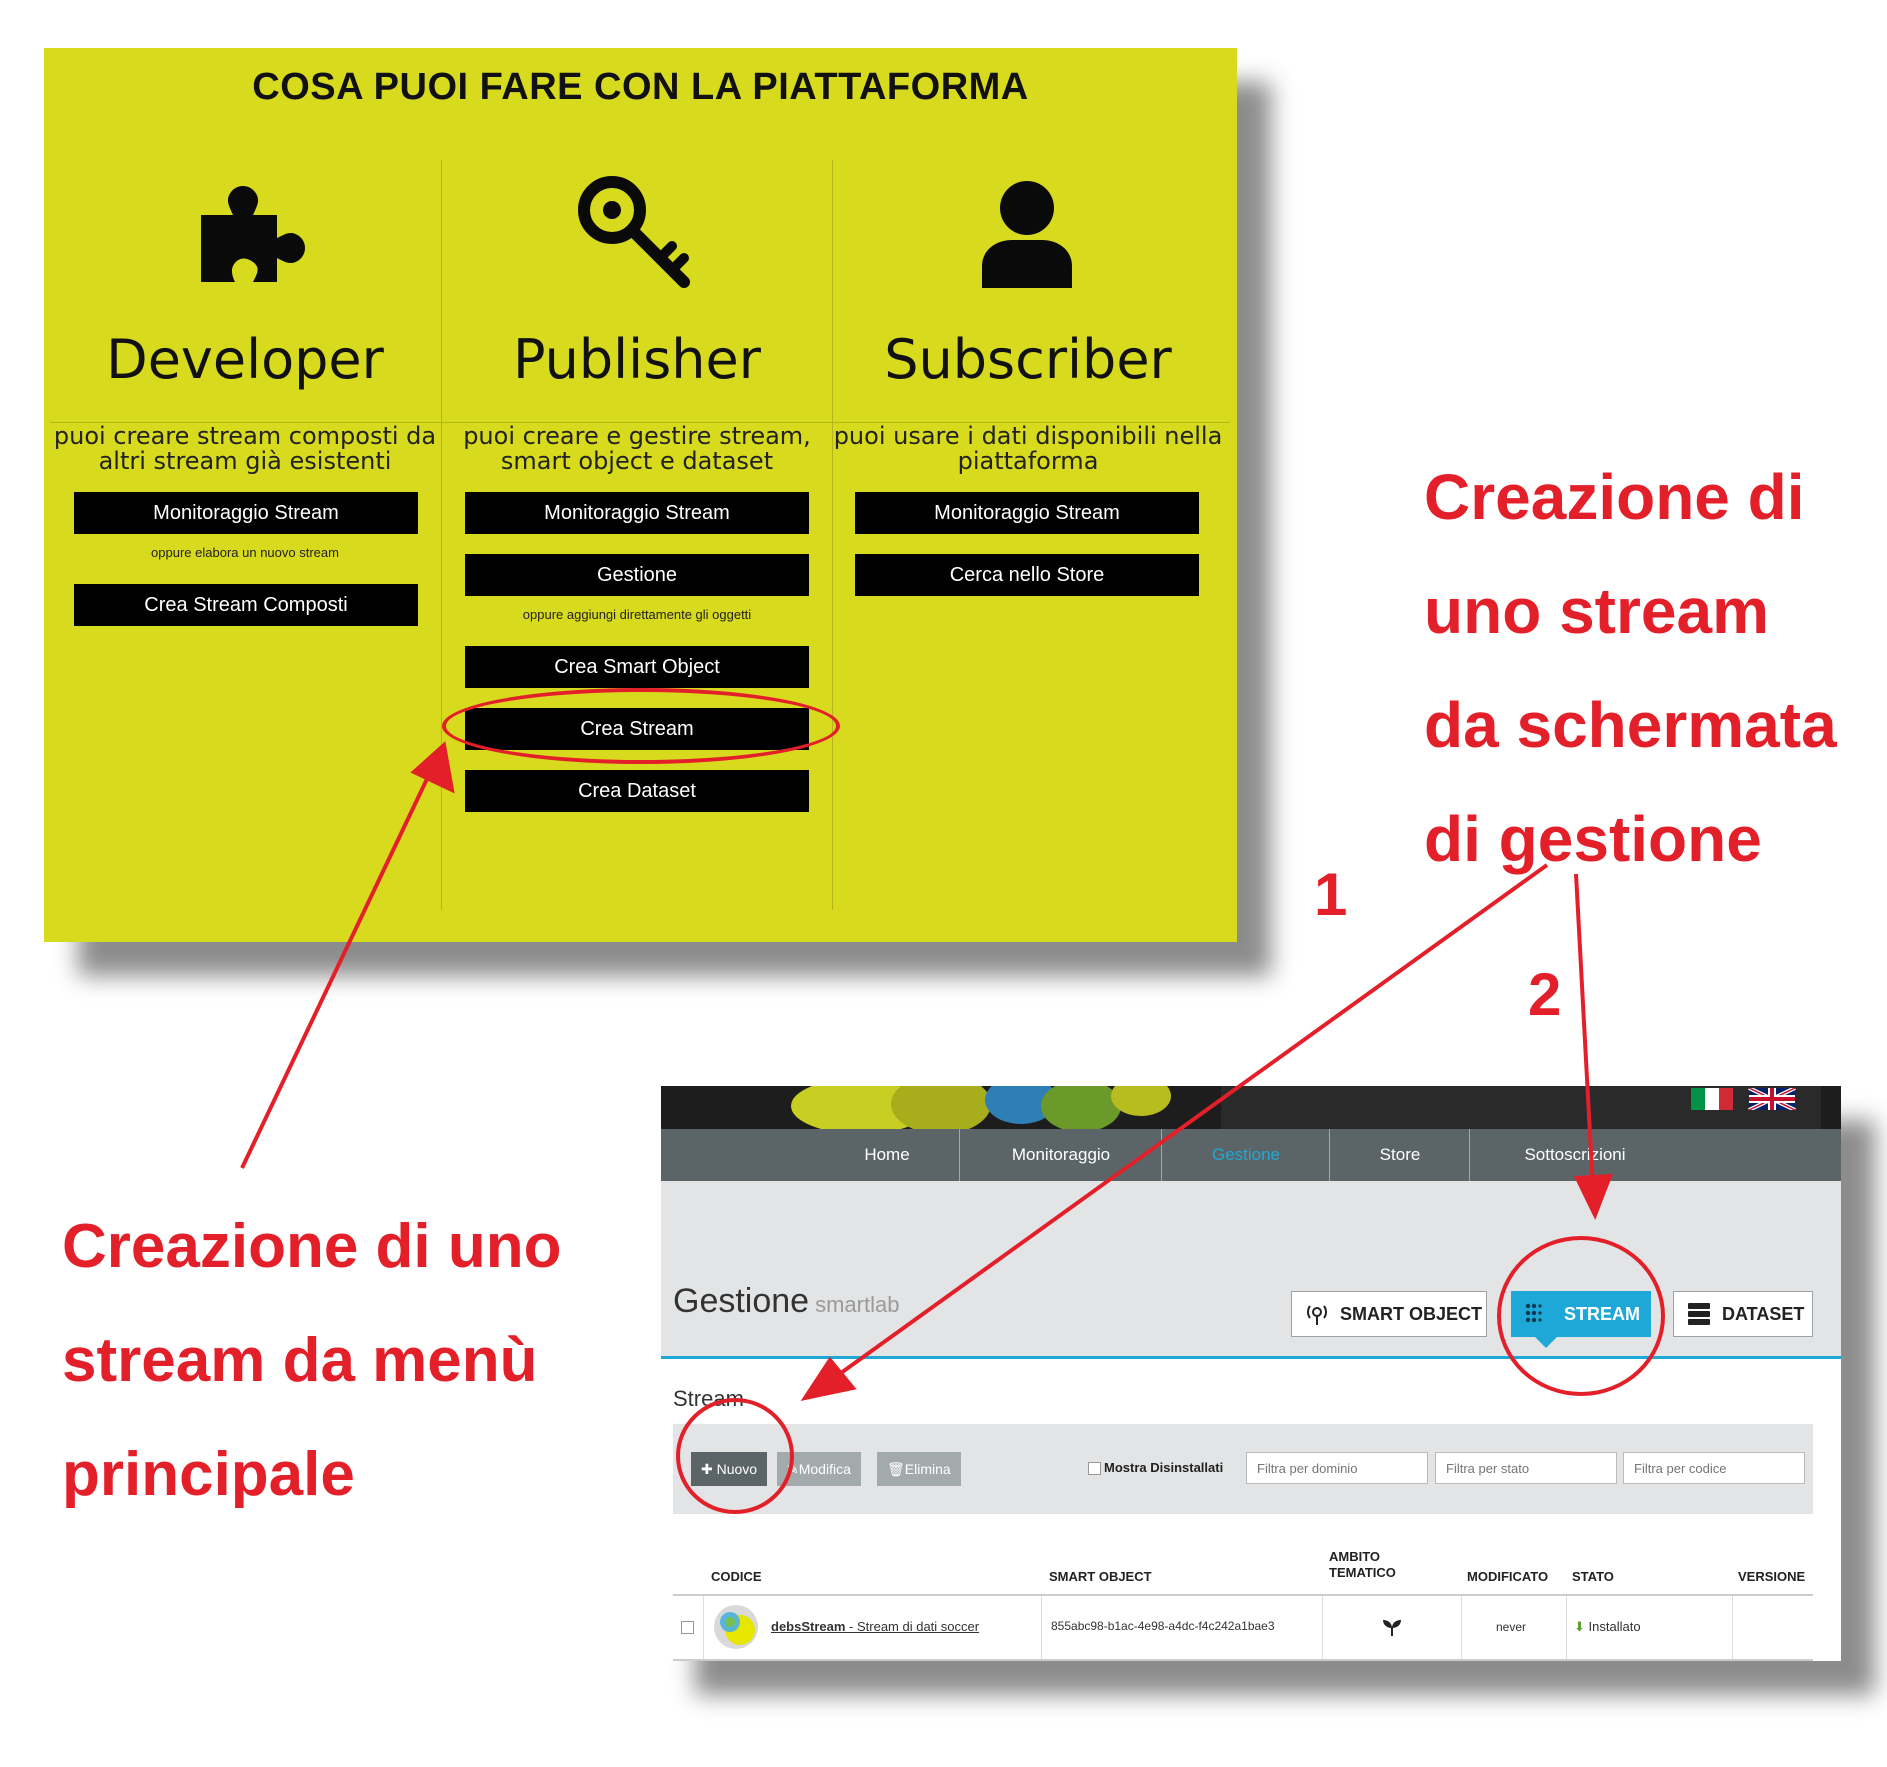 The image size is (1887, 1767). I want to click on arrow-to-crea-stream, so click(347, 955).